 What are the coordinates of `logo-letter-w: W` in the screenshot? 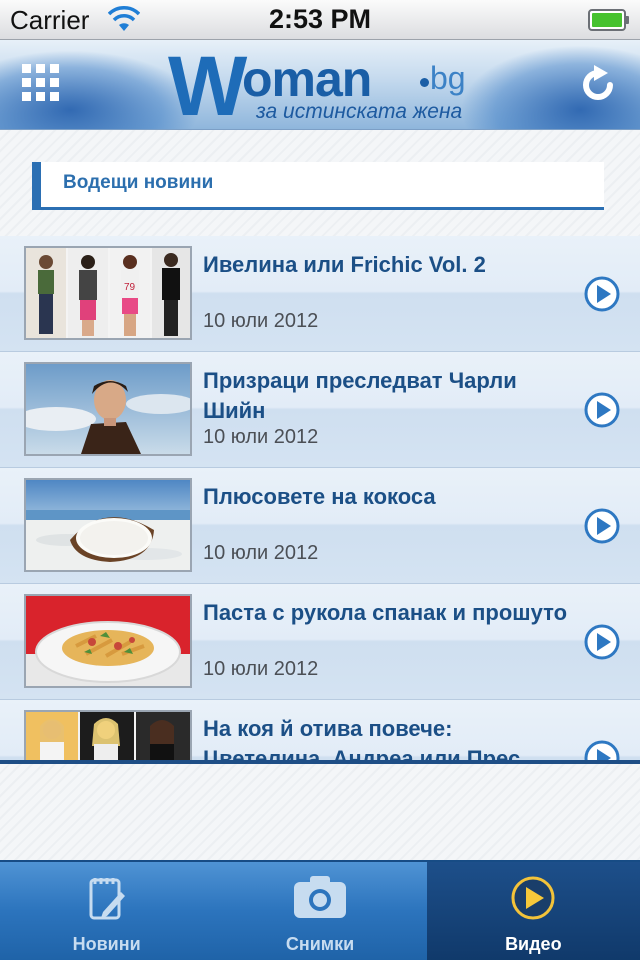 It's located at (207, 85).